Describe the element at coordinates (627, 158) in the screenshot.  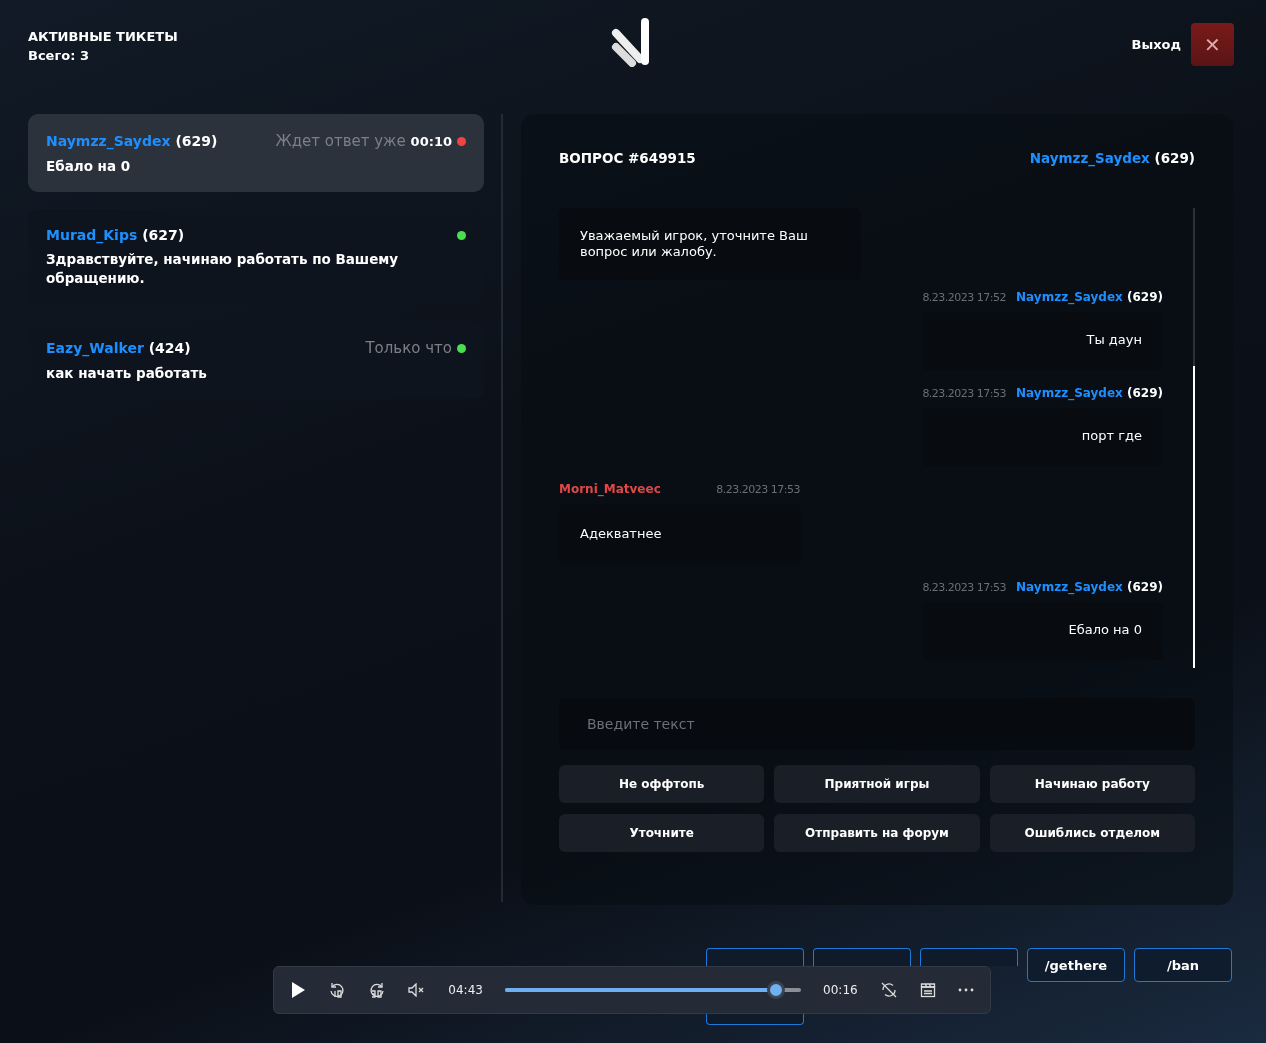
I see `question-title: ВОПРОС #649915` at that location.